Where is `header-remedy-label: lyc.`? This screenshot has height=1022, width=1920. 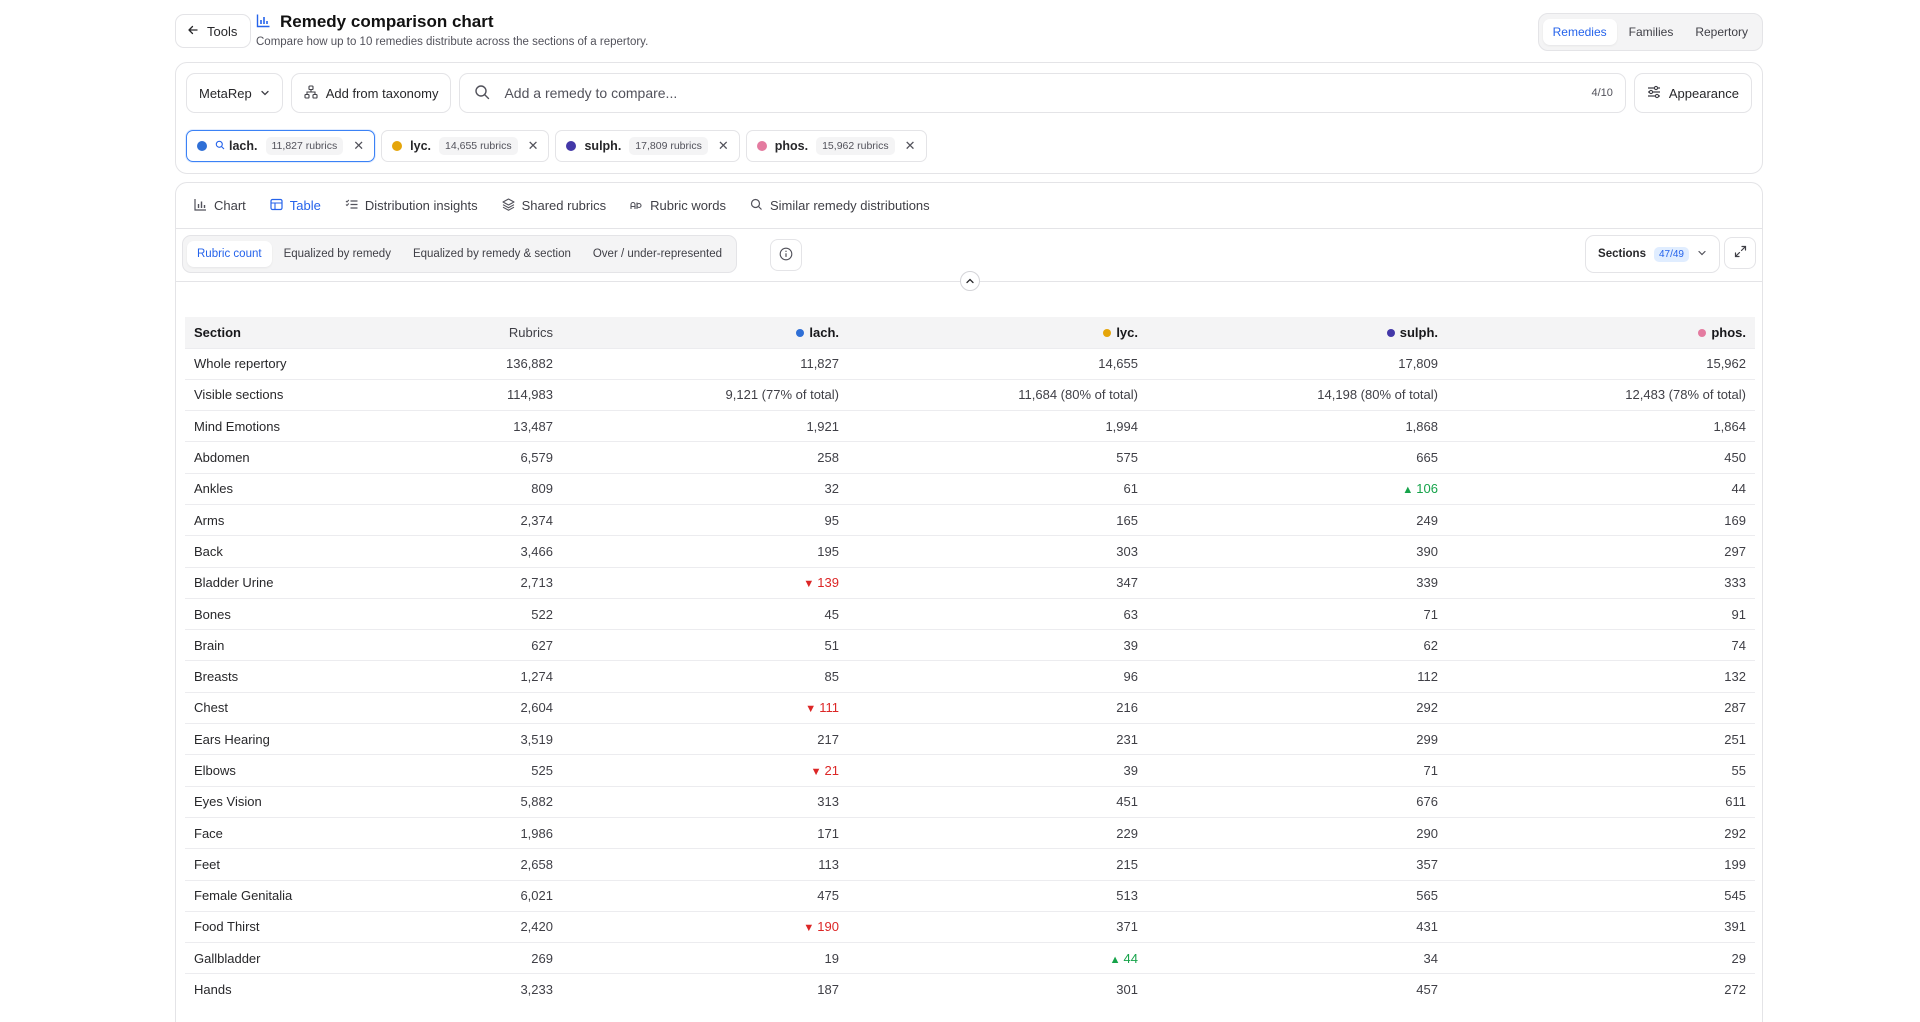
header-remedy-label: lyc. is located at coordinates (1127, 332).